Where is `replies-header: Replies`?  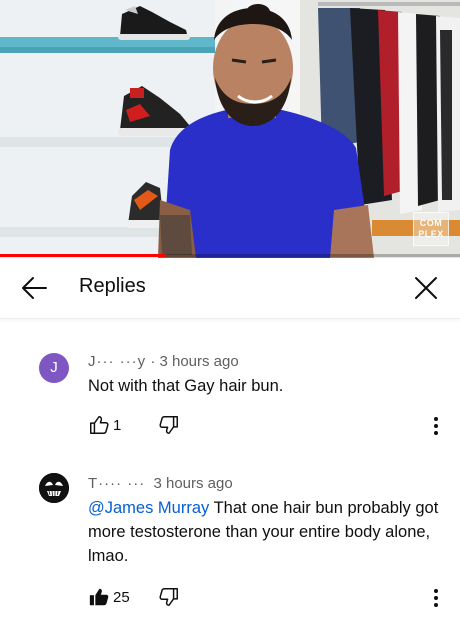 replies-header: Replies is located at coordinates (230, 288).